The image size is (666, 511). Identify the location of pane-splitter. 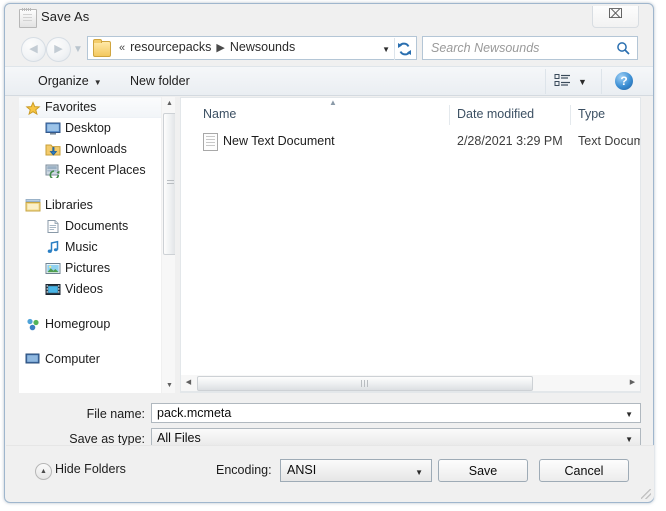
(177, 245).